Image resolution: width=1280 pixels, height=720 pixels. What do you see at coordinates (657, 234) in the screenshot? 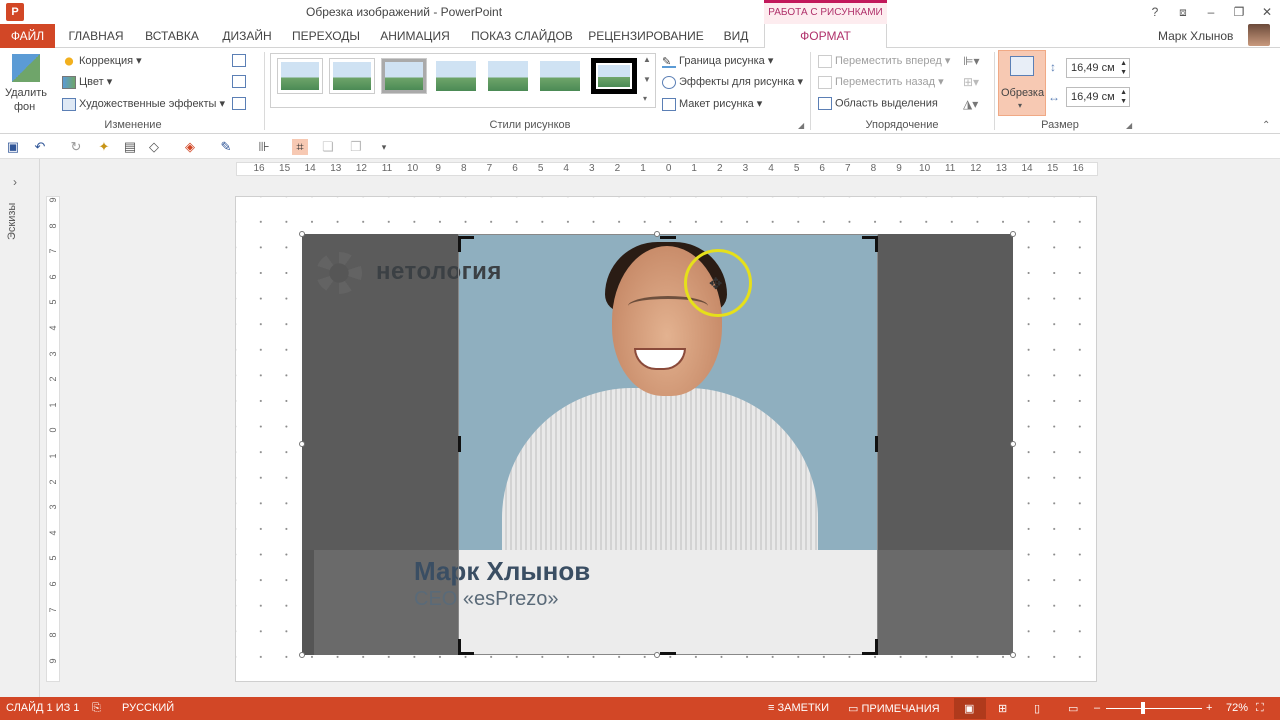
I see `resize-handle-top` at bounding box center [657, 234].